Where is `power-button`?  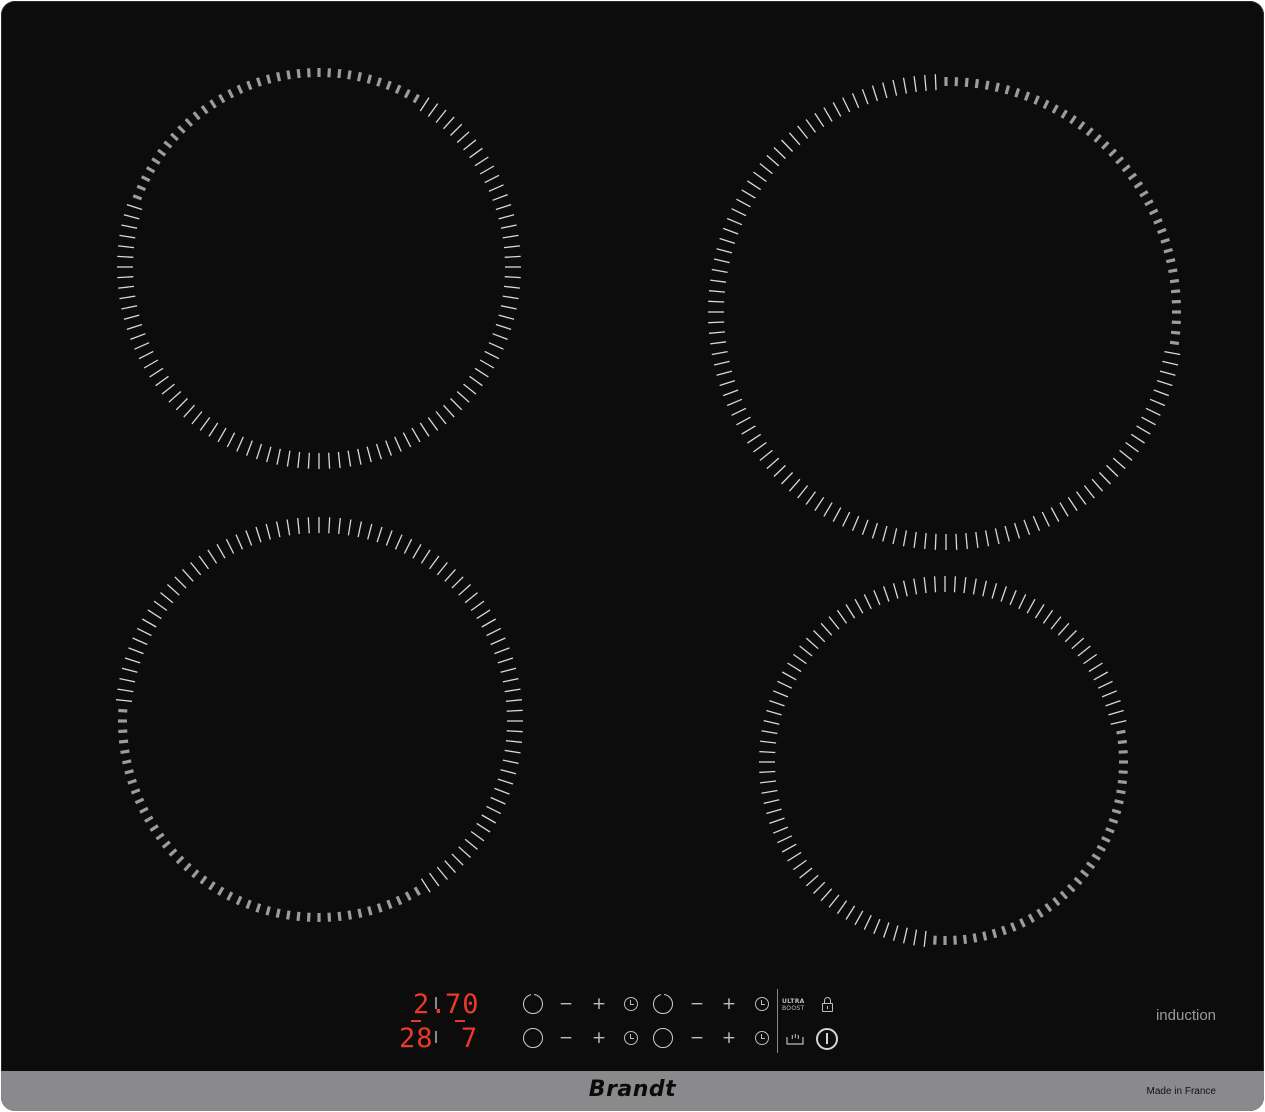
power-button is located at coordinates (827, 1039).